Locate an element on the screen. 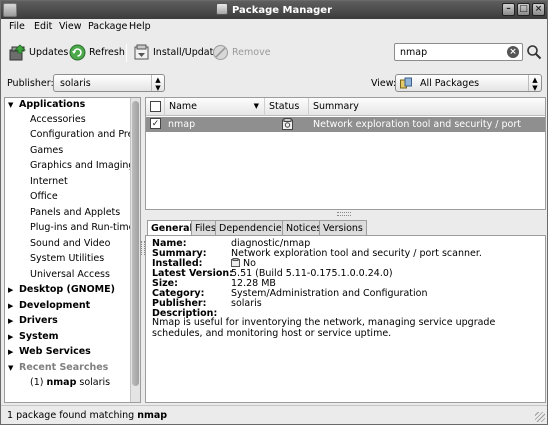  resize-grip-icon is located at coordinates (540, 417).